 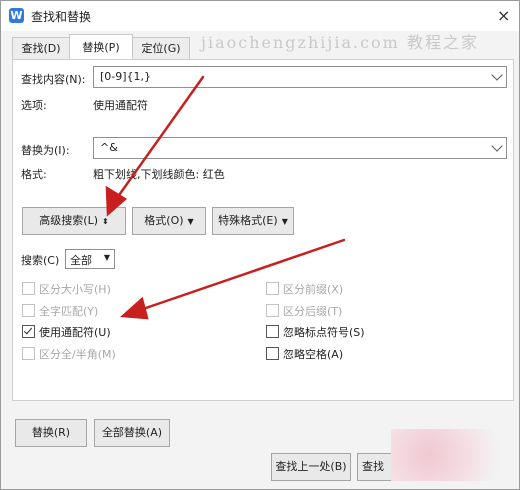 I want to click on arrowhead-wildcards-icon, so click(x=134, y=308).